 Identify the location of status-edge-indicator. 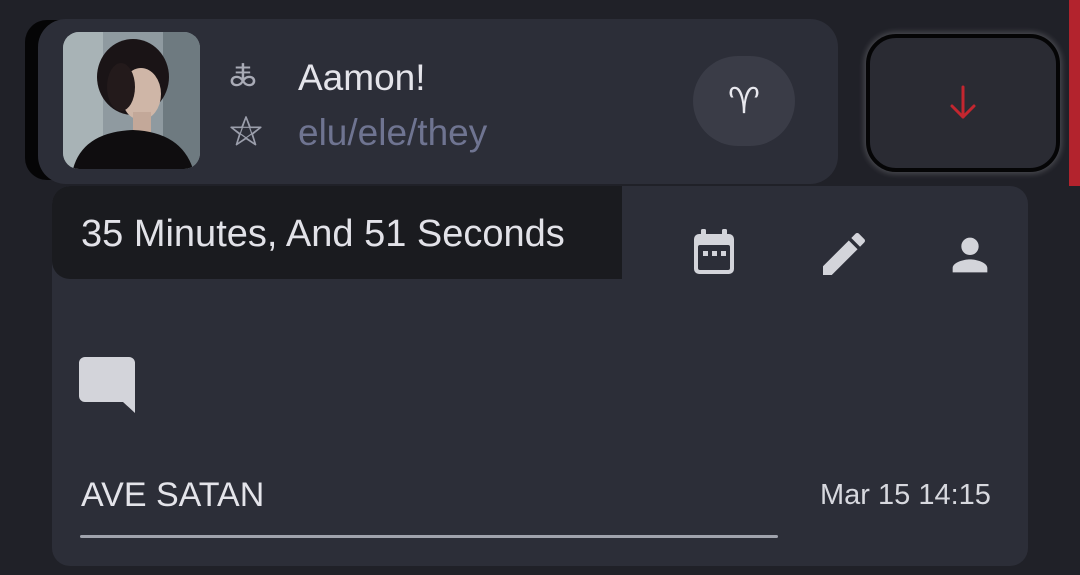
(1074, 93).